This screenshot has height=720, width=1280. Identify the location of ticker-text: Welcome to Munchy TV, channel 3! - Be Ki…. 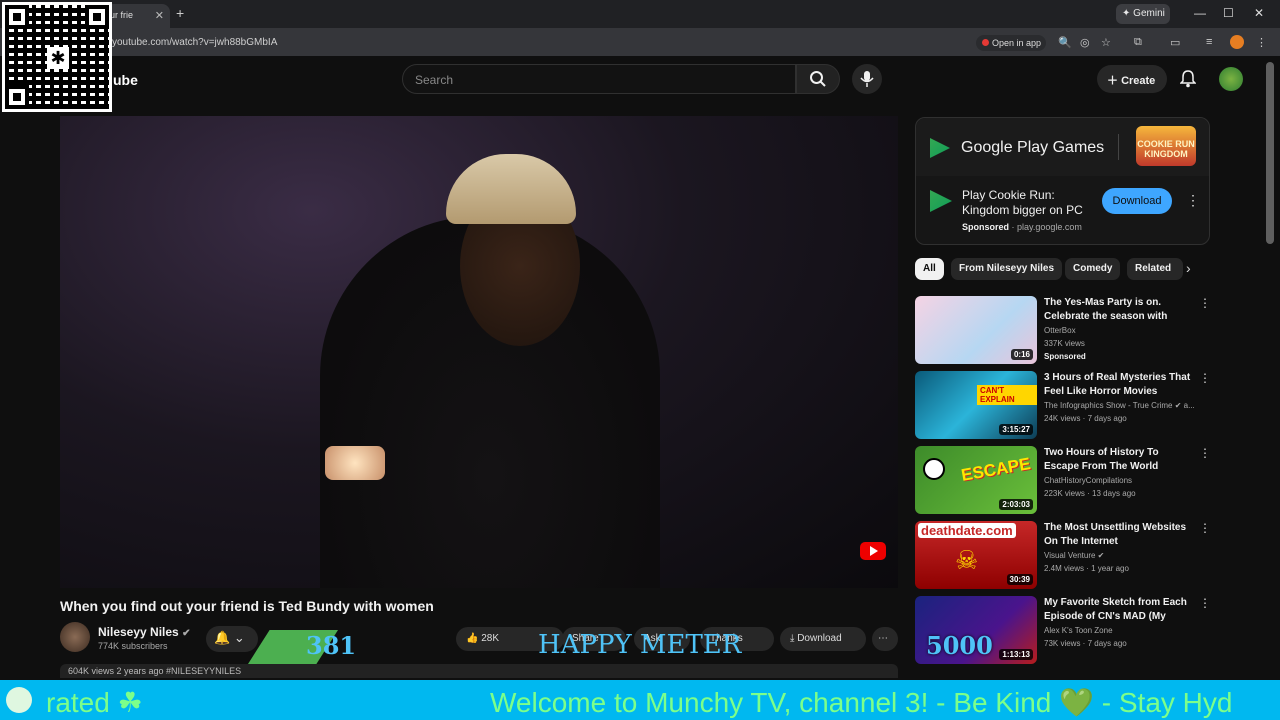
(861, 702).